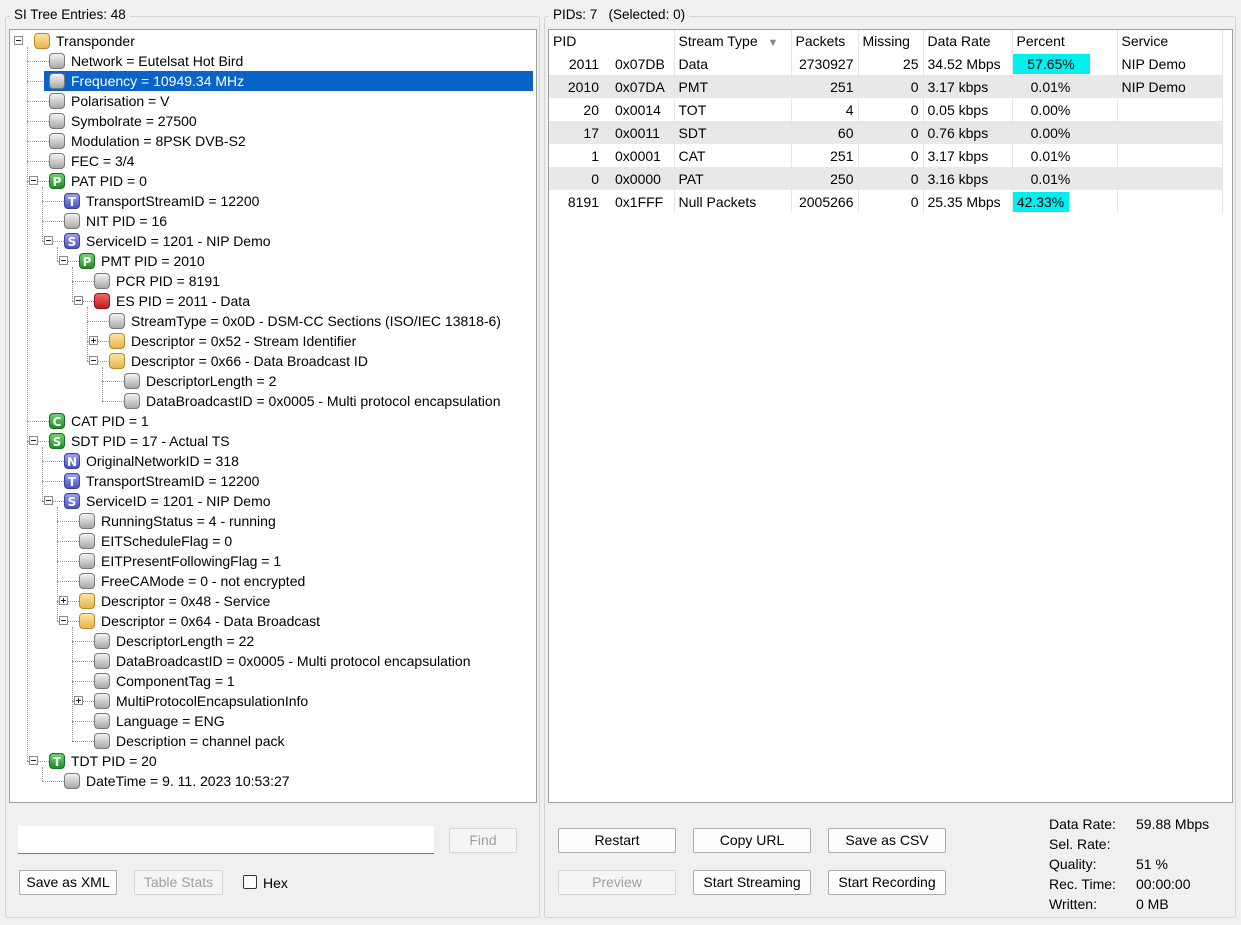 Image resolution: width=1241 pixels, height=925 pixels. What do you see at coordinates (273, 621) in the screenshot?
I see `tree-node: Descriptor = 0x64 - Data Broadcast` at bounding box center [273, 621].